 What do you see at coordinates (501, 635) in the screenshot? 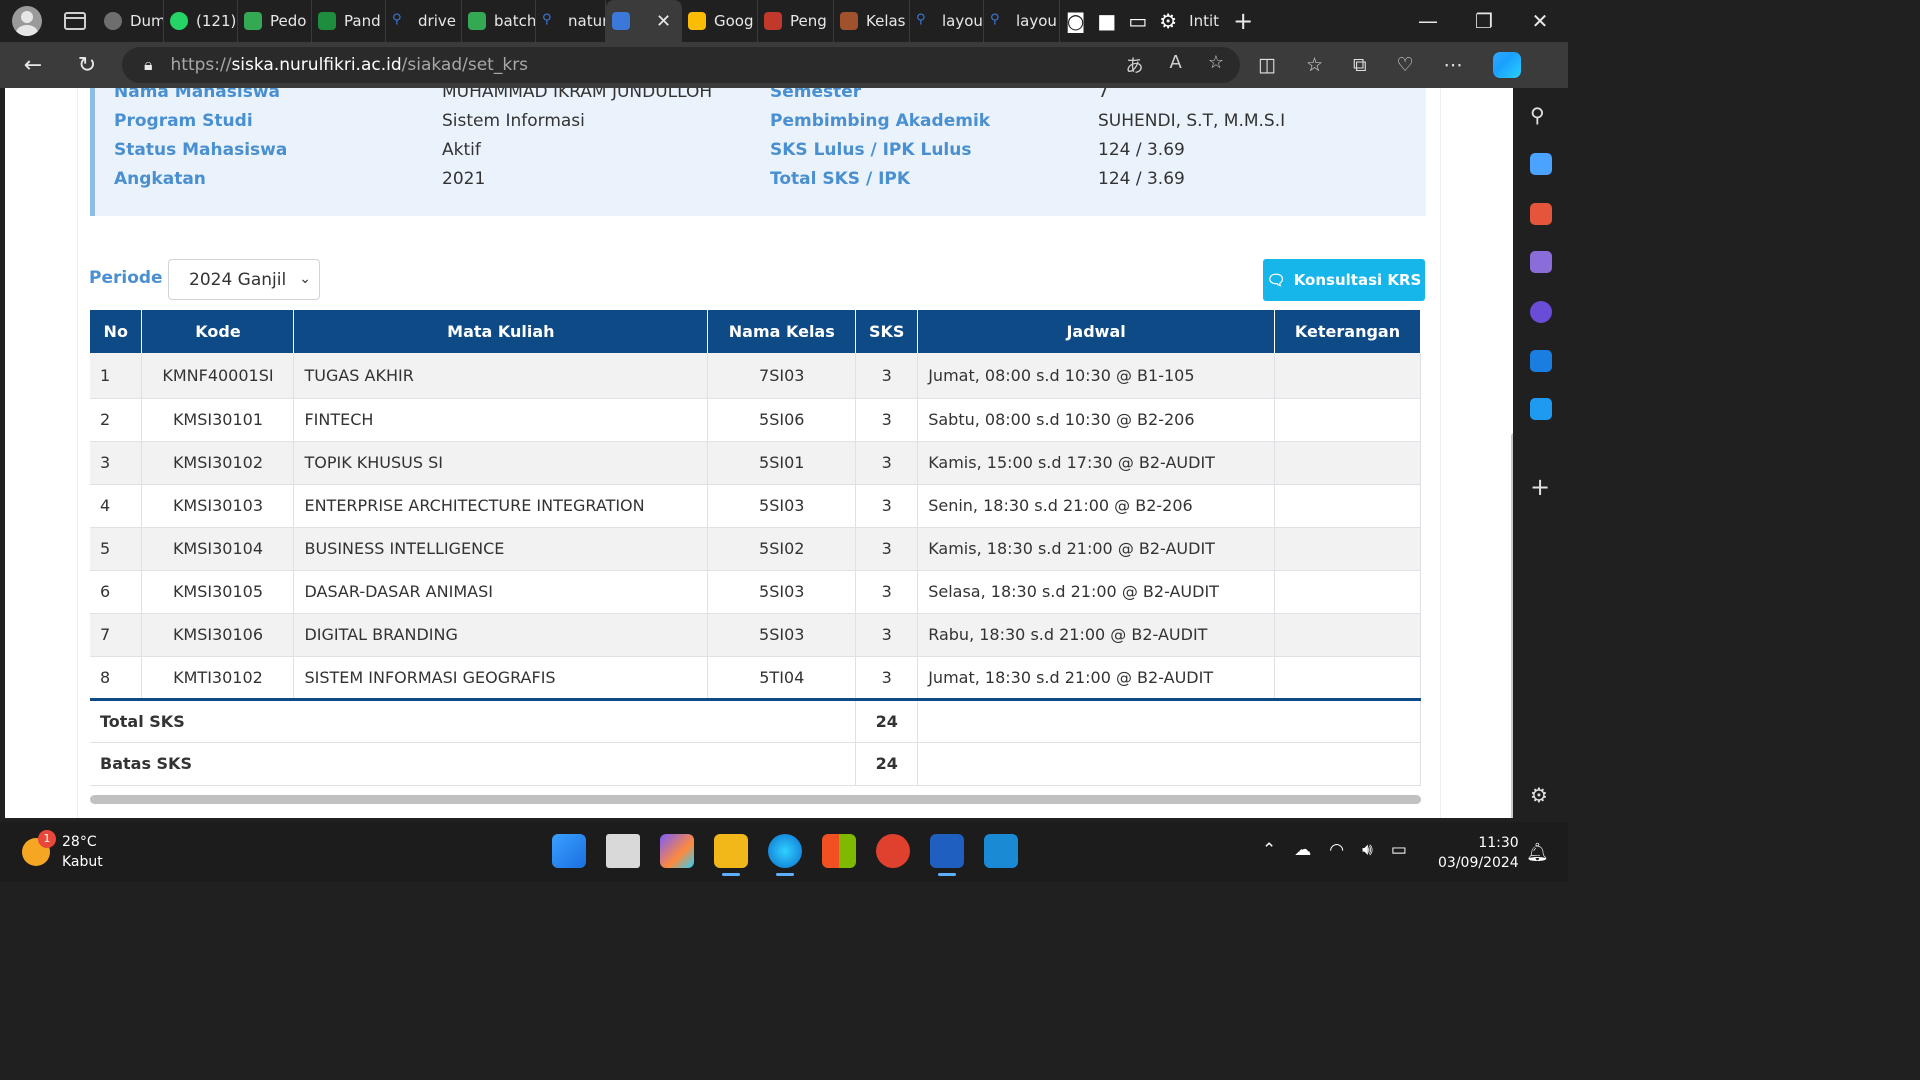
I see `cell-mata-kuliah: DIGITAL BRANDING` at bounding box center [501, 635].